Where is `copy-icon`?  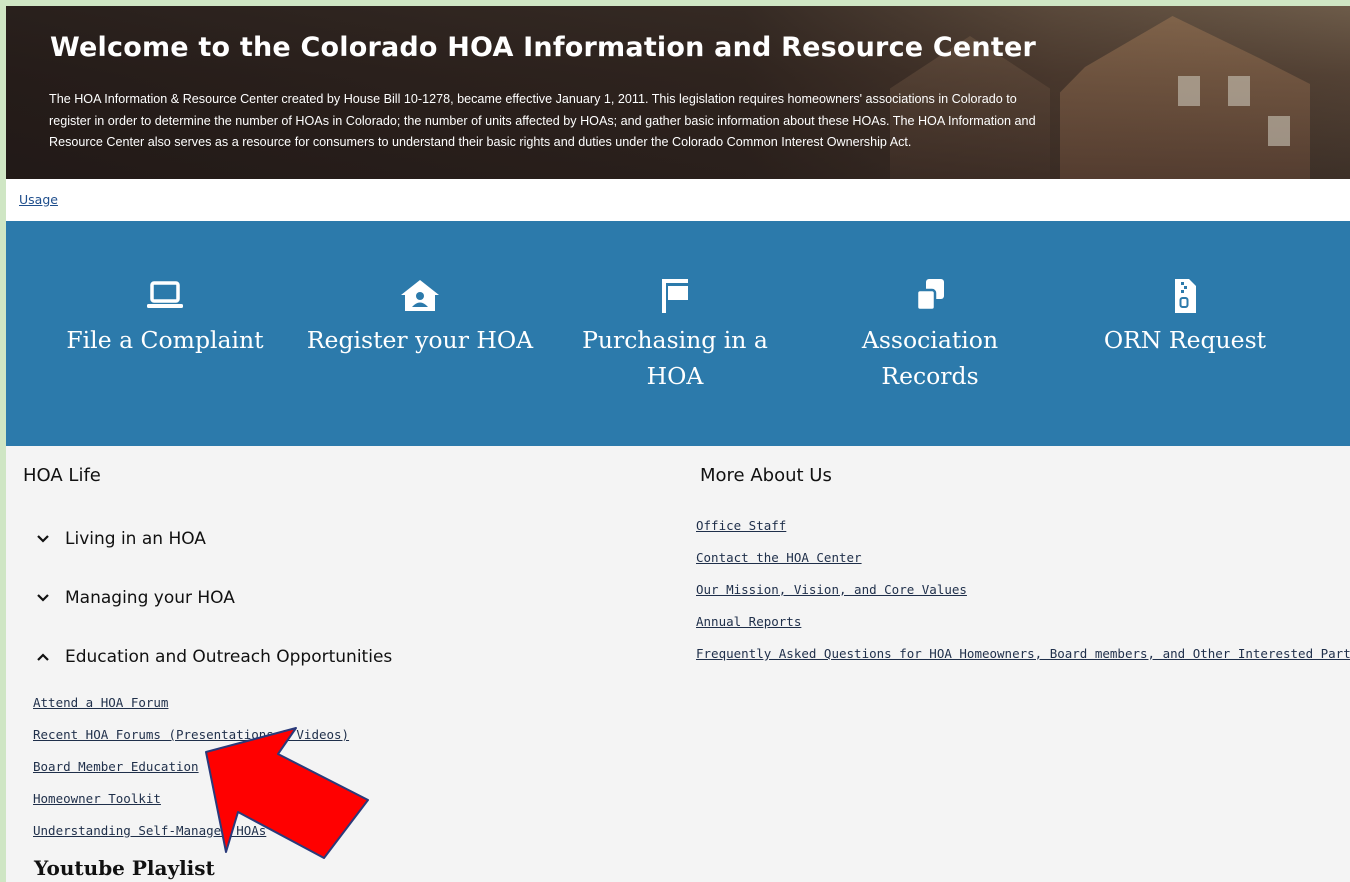 copy-icon is located at coordinates (929, 295).